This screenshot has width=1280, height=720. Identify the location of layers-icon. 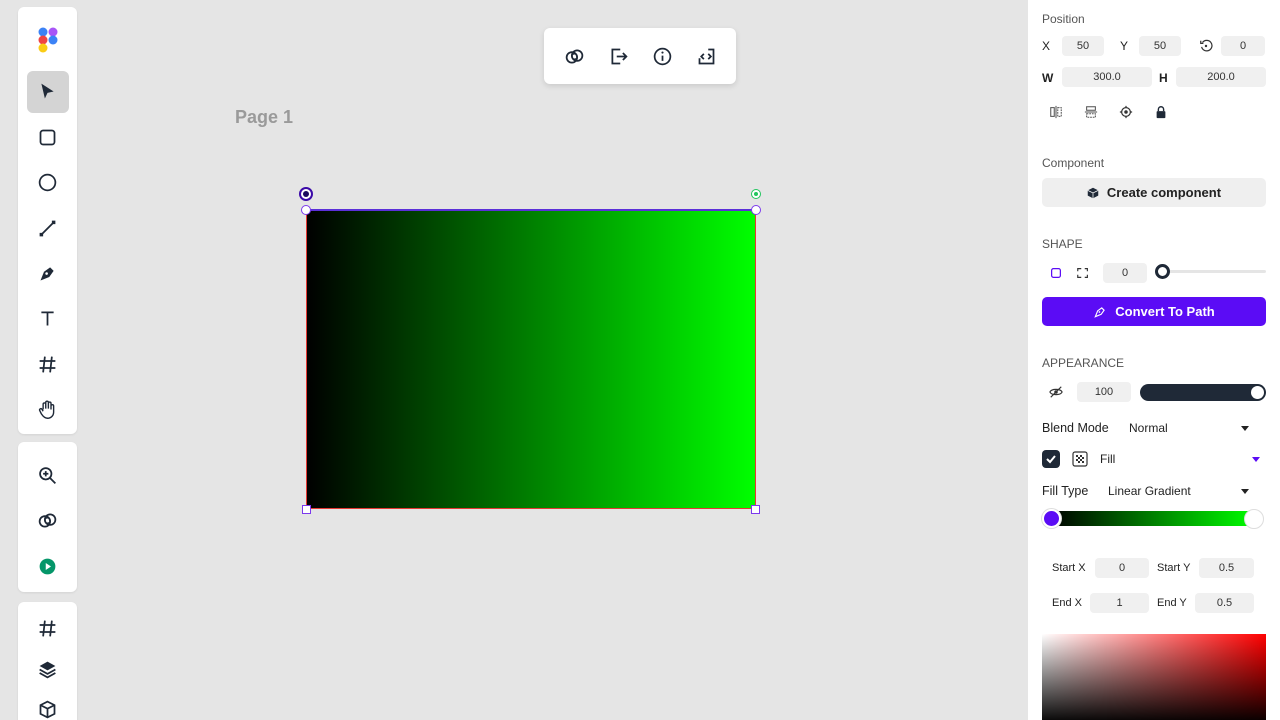
(47, 670).